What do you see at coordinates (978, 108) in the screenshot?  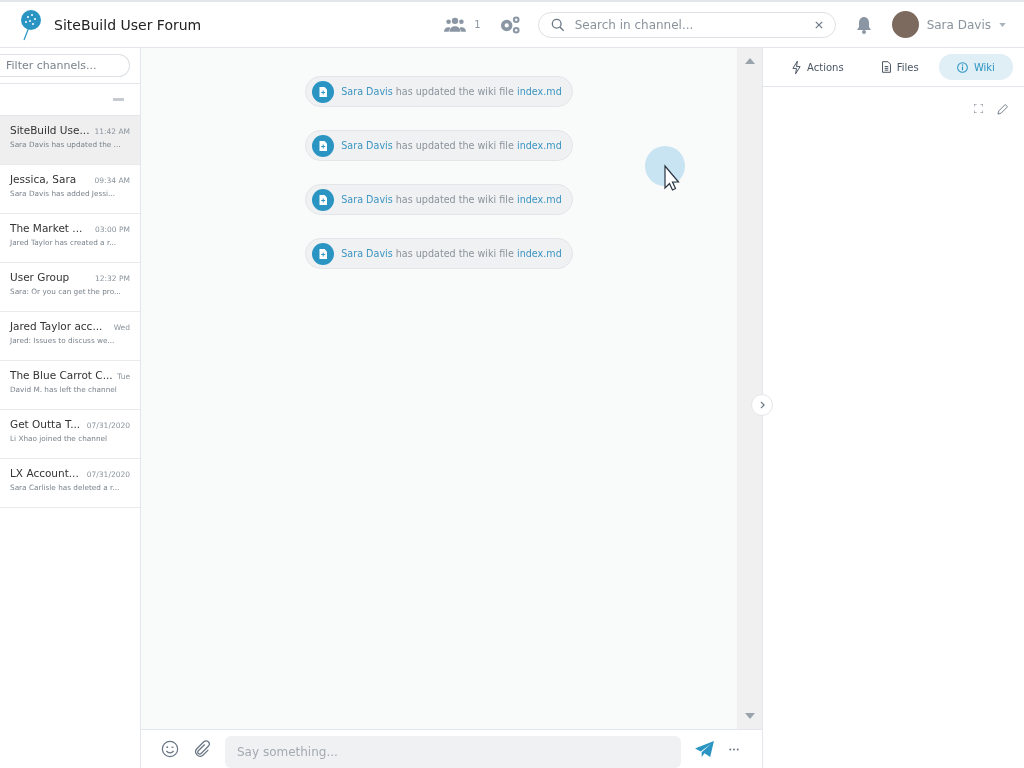 I see `fullscreen-icon` at bounding box center [978, 108].